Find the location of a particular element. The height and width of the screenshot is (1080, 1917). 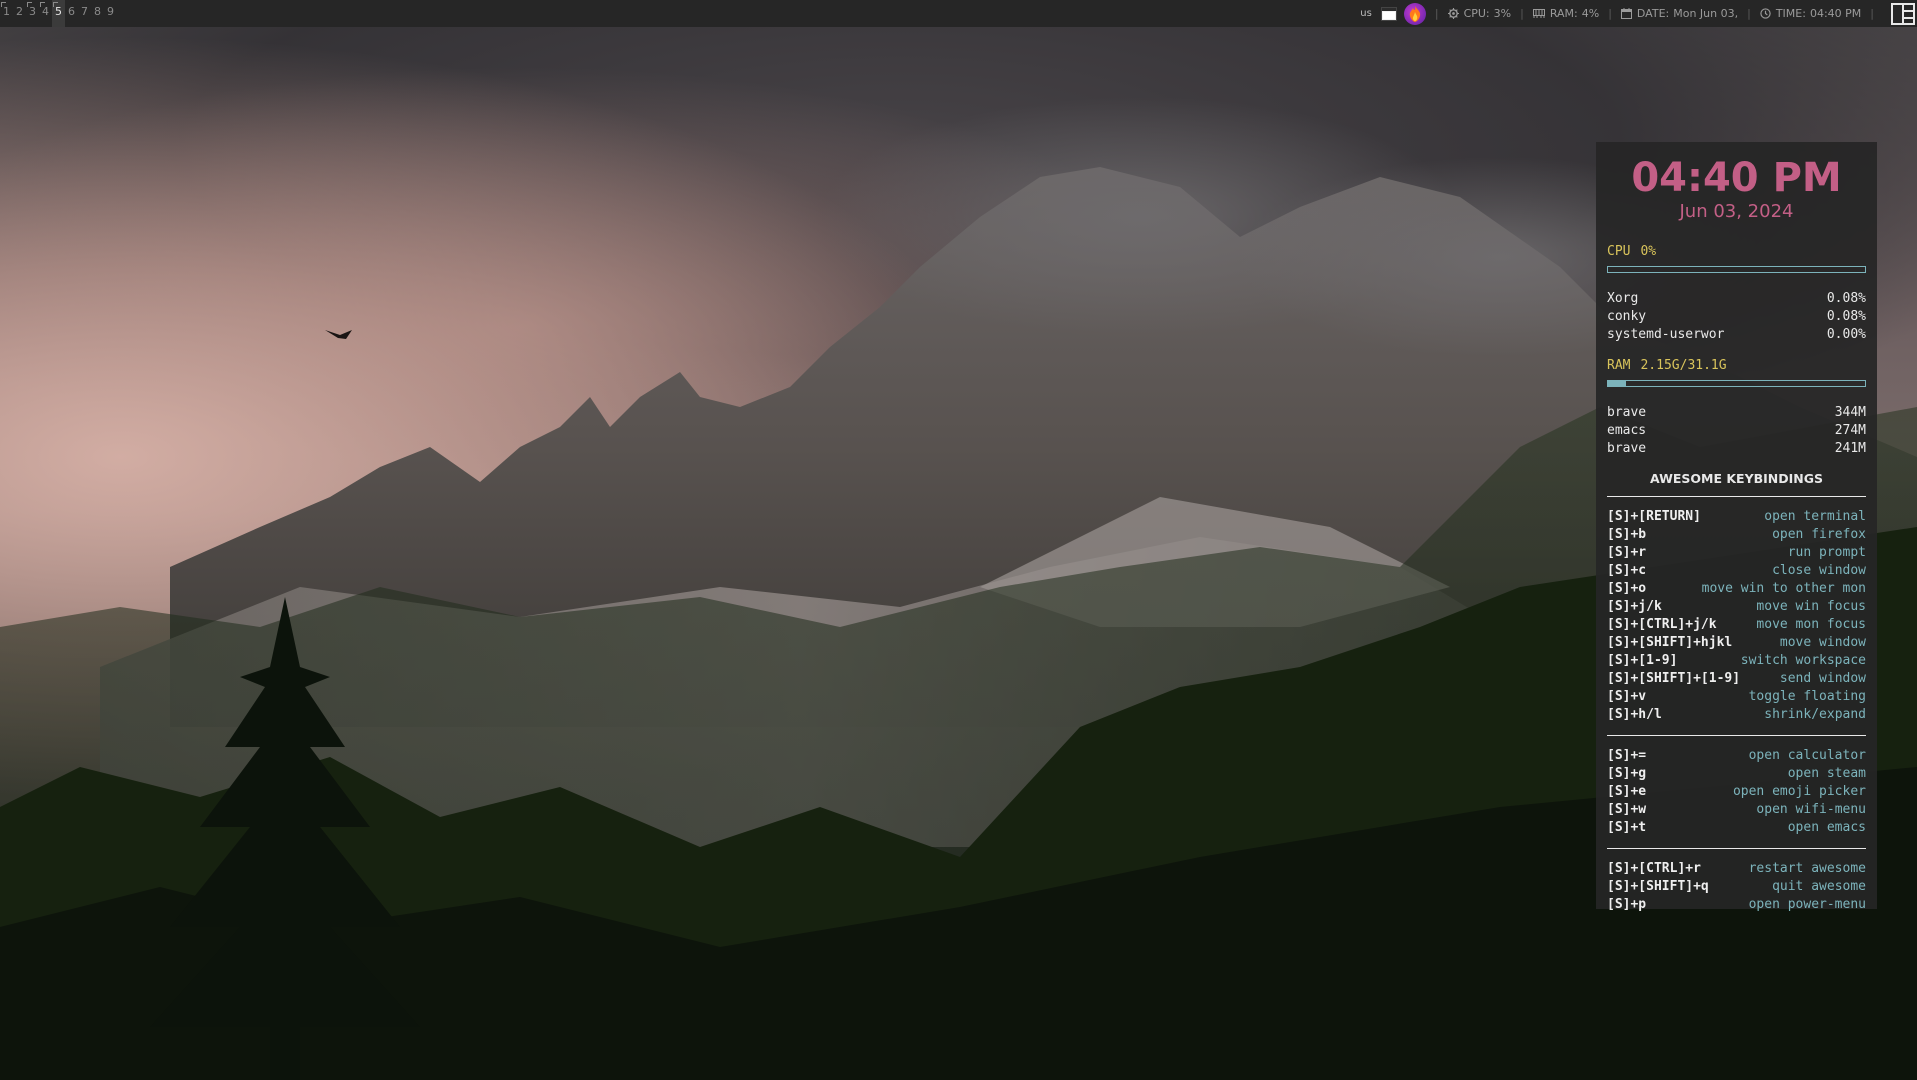

date-label: DATE: is located at coordinates (1653, 13).